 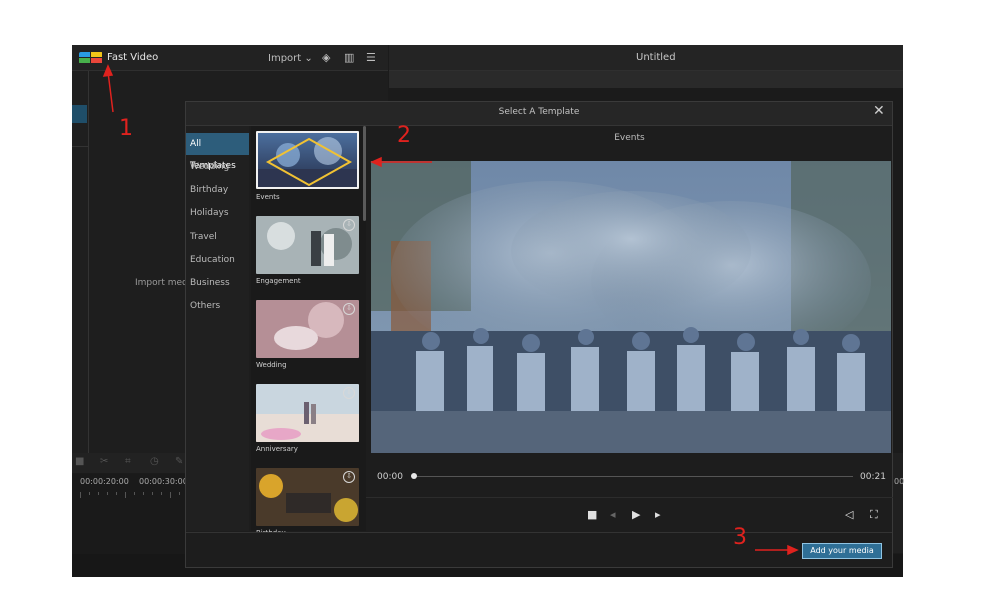 What do you see at coordinates (740, 537) in the screenshot?
I see `annotation-label-3: 3` at bounding box center [740, 537].